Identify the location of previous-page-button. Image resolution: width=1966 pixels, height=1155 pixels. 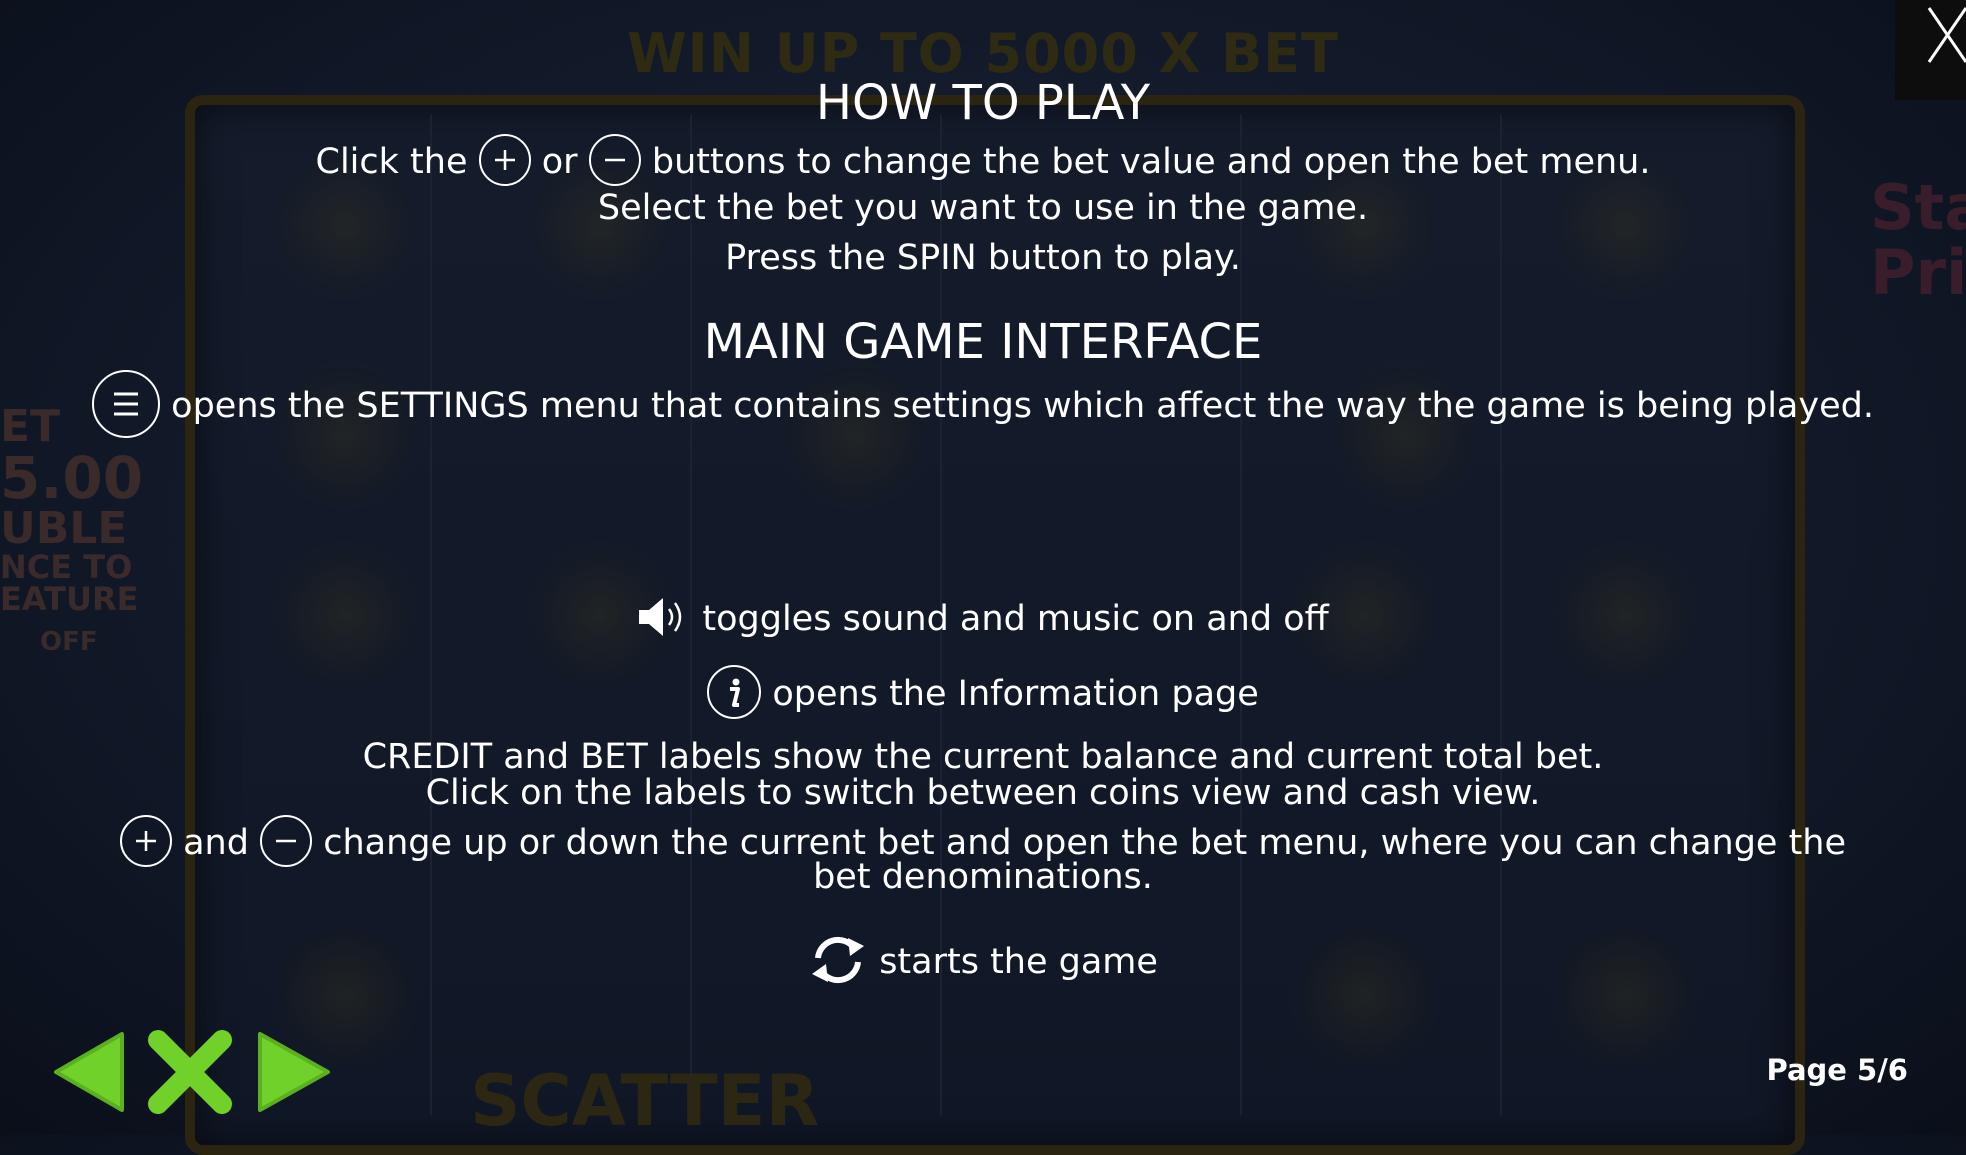
(87, 1074).